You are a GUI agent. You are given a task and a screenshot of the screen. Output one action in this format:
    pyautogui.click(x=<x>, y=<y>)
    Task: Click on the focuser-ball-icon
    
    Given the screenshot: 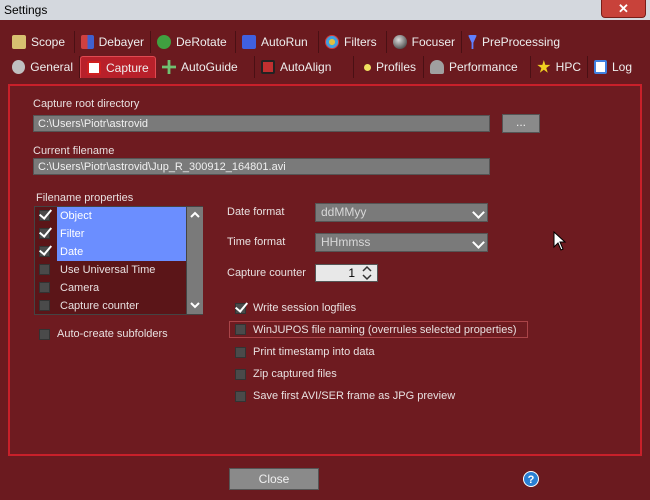 What is the action you would take?
    pyautogui.click(x=400, y=42)
    